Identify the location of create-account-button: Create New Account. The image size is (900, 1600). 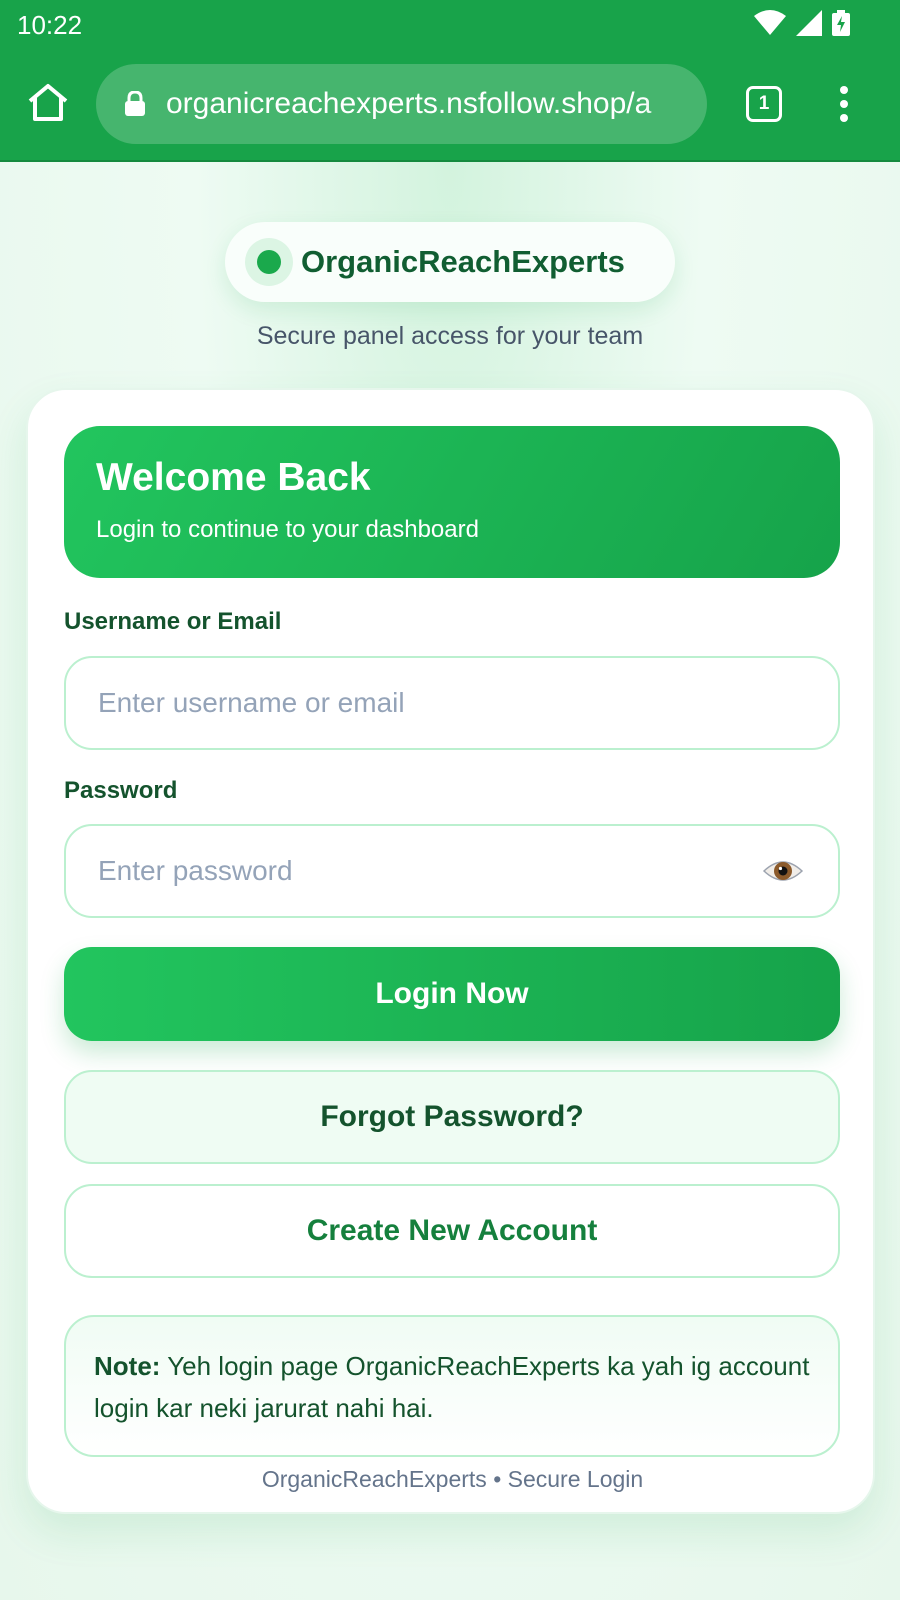
(452, 1231).